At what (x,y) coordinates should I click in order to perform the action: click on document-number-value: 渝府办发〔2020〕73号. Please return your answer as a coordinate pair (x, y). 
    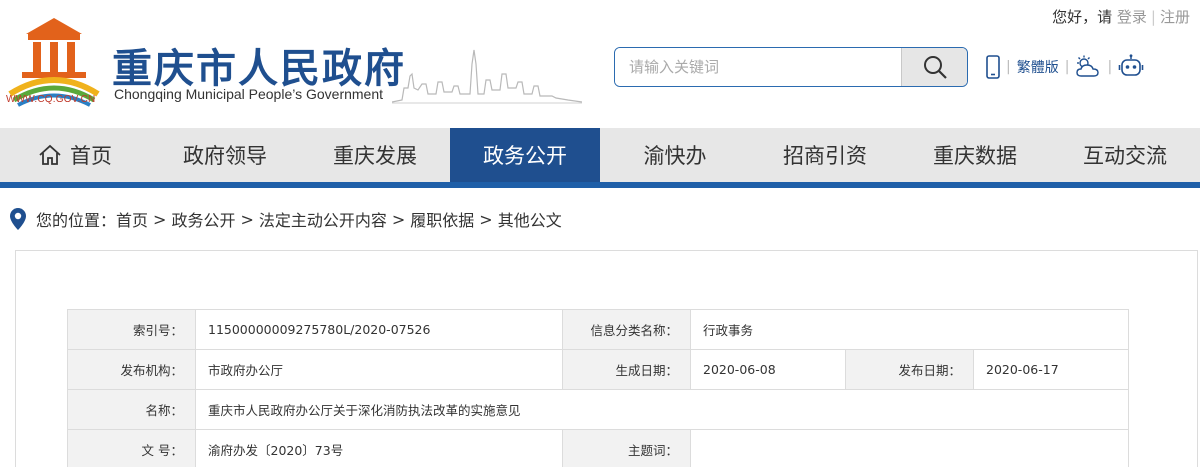
    Looking at the image, I should click on (379, 448).